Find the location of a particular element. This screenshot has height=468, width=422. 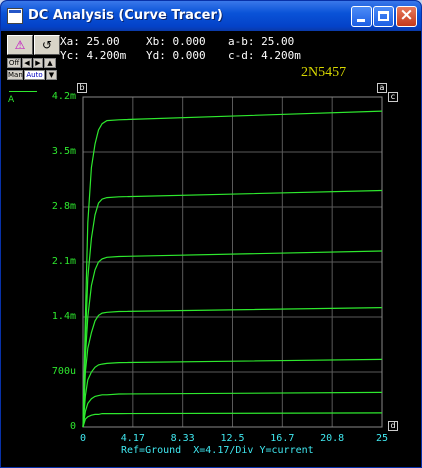

cursor-marker-a: a is located at coordinates (382, 88).